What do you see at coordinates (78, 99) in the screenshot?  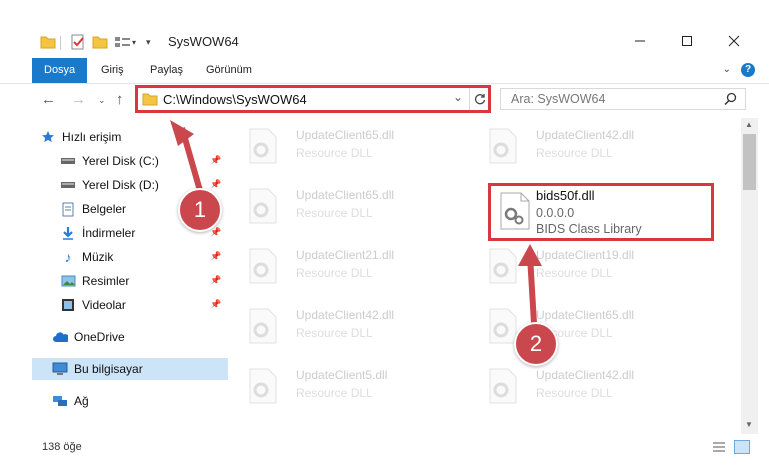 I see `forward-arrow-icon: →` at bounding box center [78, 99].